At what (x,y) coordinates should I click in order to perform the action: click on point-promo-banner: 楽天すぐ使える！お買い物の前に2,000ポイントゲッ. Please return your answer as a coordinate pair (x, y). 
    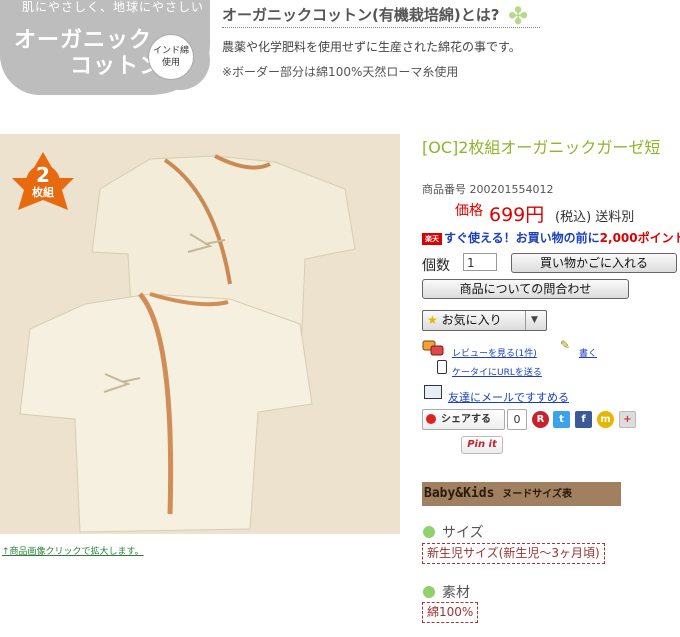
    Looking at the image, I should click on (551, 237).